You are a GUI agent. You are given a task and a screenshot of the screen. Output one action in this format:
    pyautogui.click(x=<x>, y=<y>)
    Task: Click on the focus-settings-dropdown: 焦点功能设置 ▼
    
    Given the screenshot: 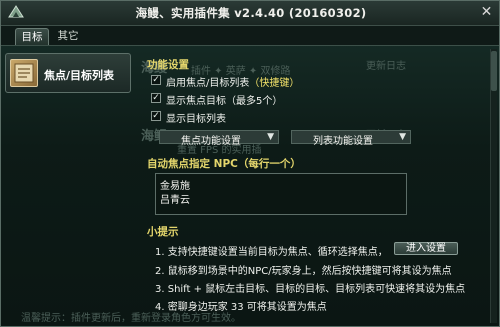 What is the action you would take?
    pyautogui.click(x=219, y=138)
    